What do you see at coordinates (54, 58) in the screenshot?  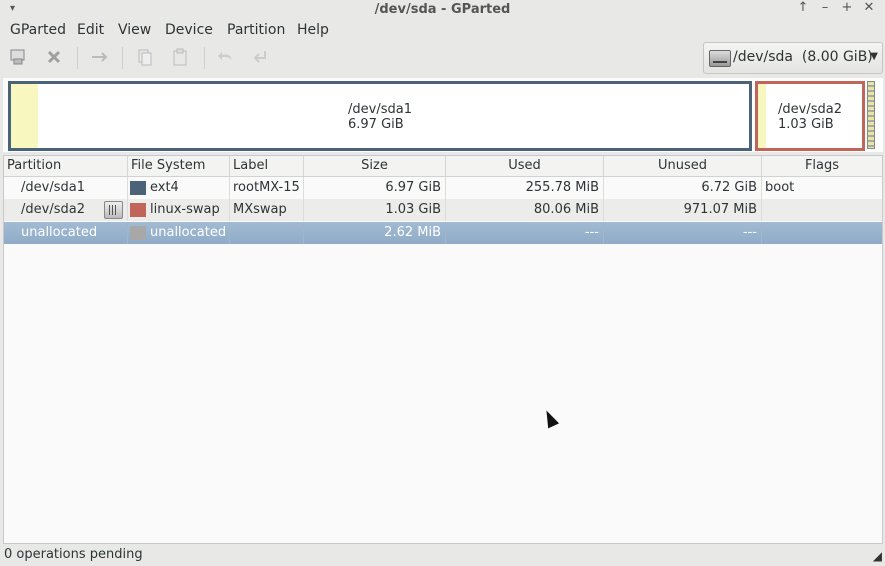 I see `delete-icon` at bounding box center [54, 58].